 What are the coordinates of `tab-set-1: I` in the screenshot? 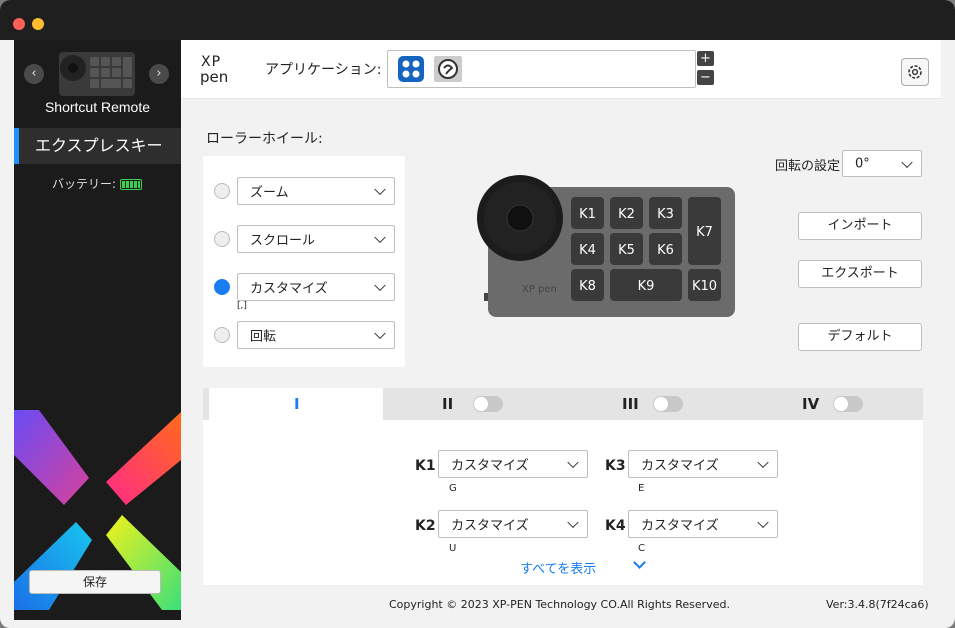 It's located at (296, 404).